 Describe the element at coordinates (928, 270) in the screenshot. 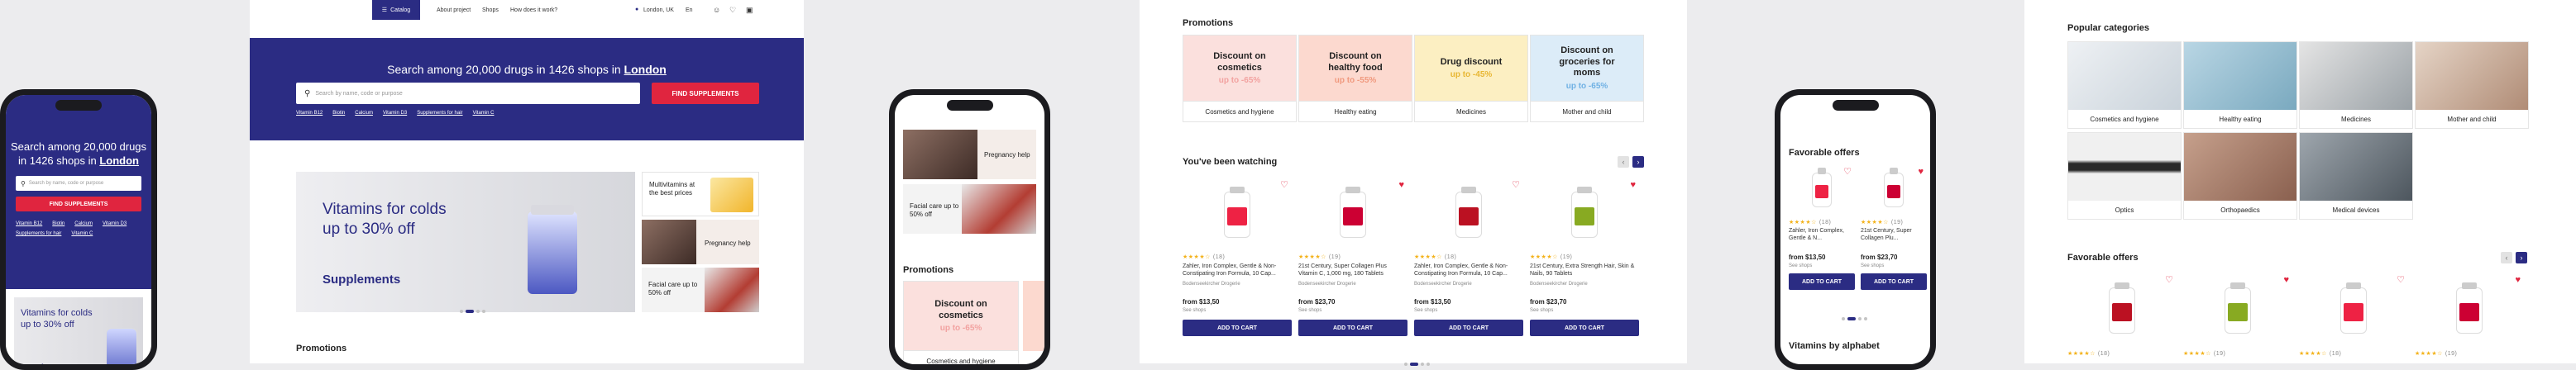

I see `mobile-promotions-title: Promotions` at that location.